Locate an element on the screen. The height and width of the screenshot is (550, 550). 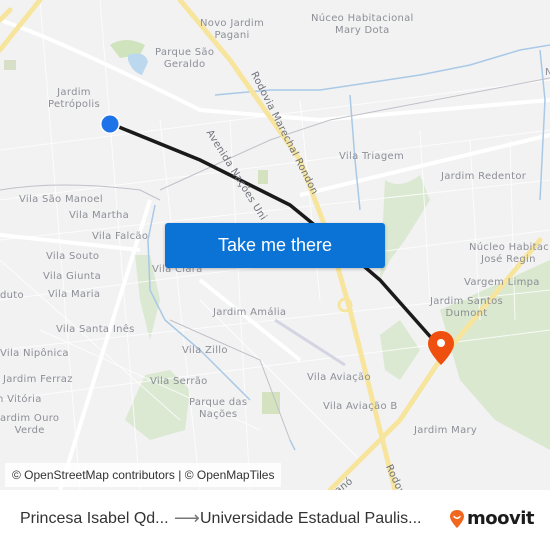
moovit-pin-icon is located at coordinates (457, 518).